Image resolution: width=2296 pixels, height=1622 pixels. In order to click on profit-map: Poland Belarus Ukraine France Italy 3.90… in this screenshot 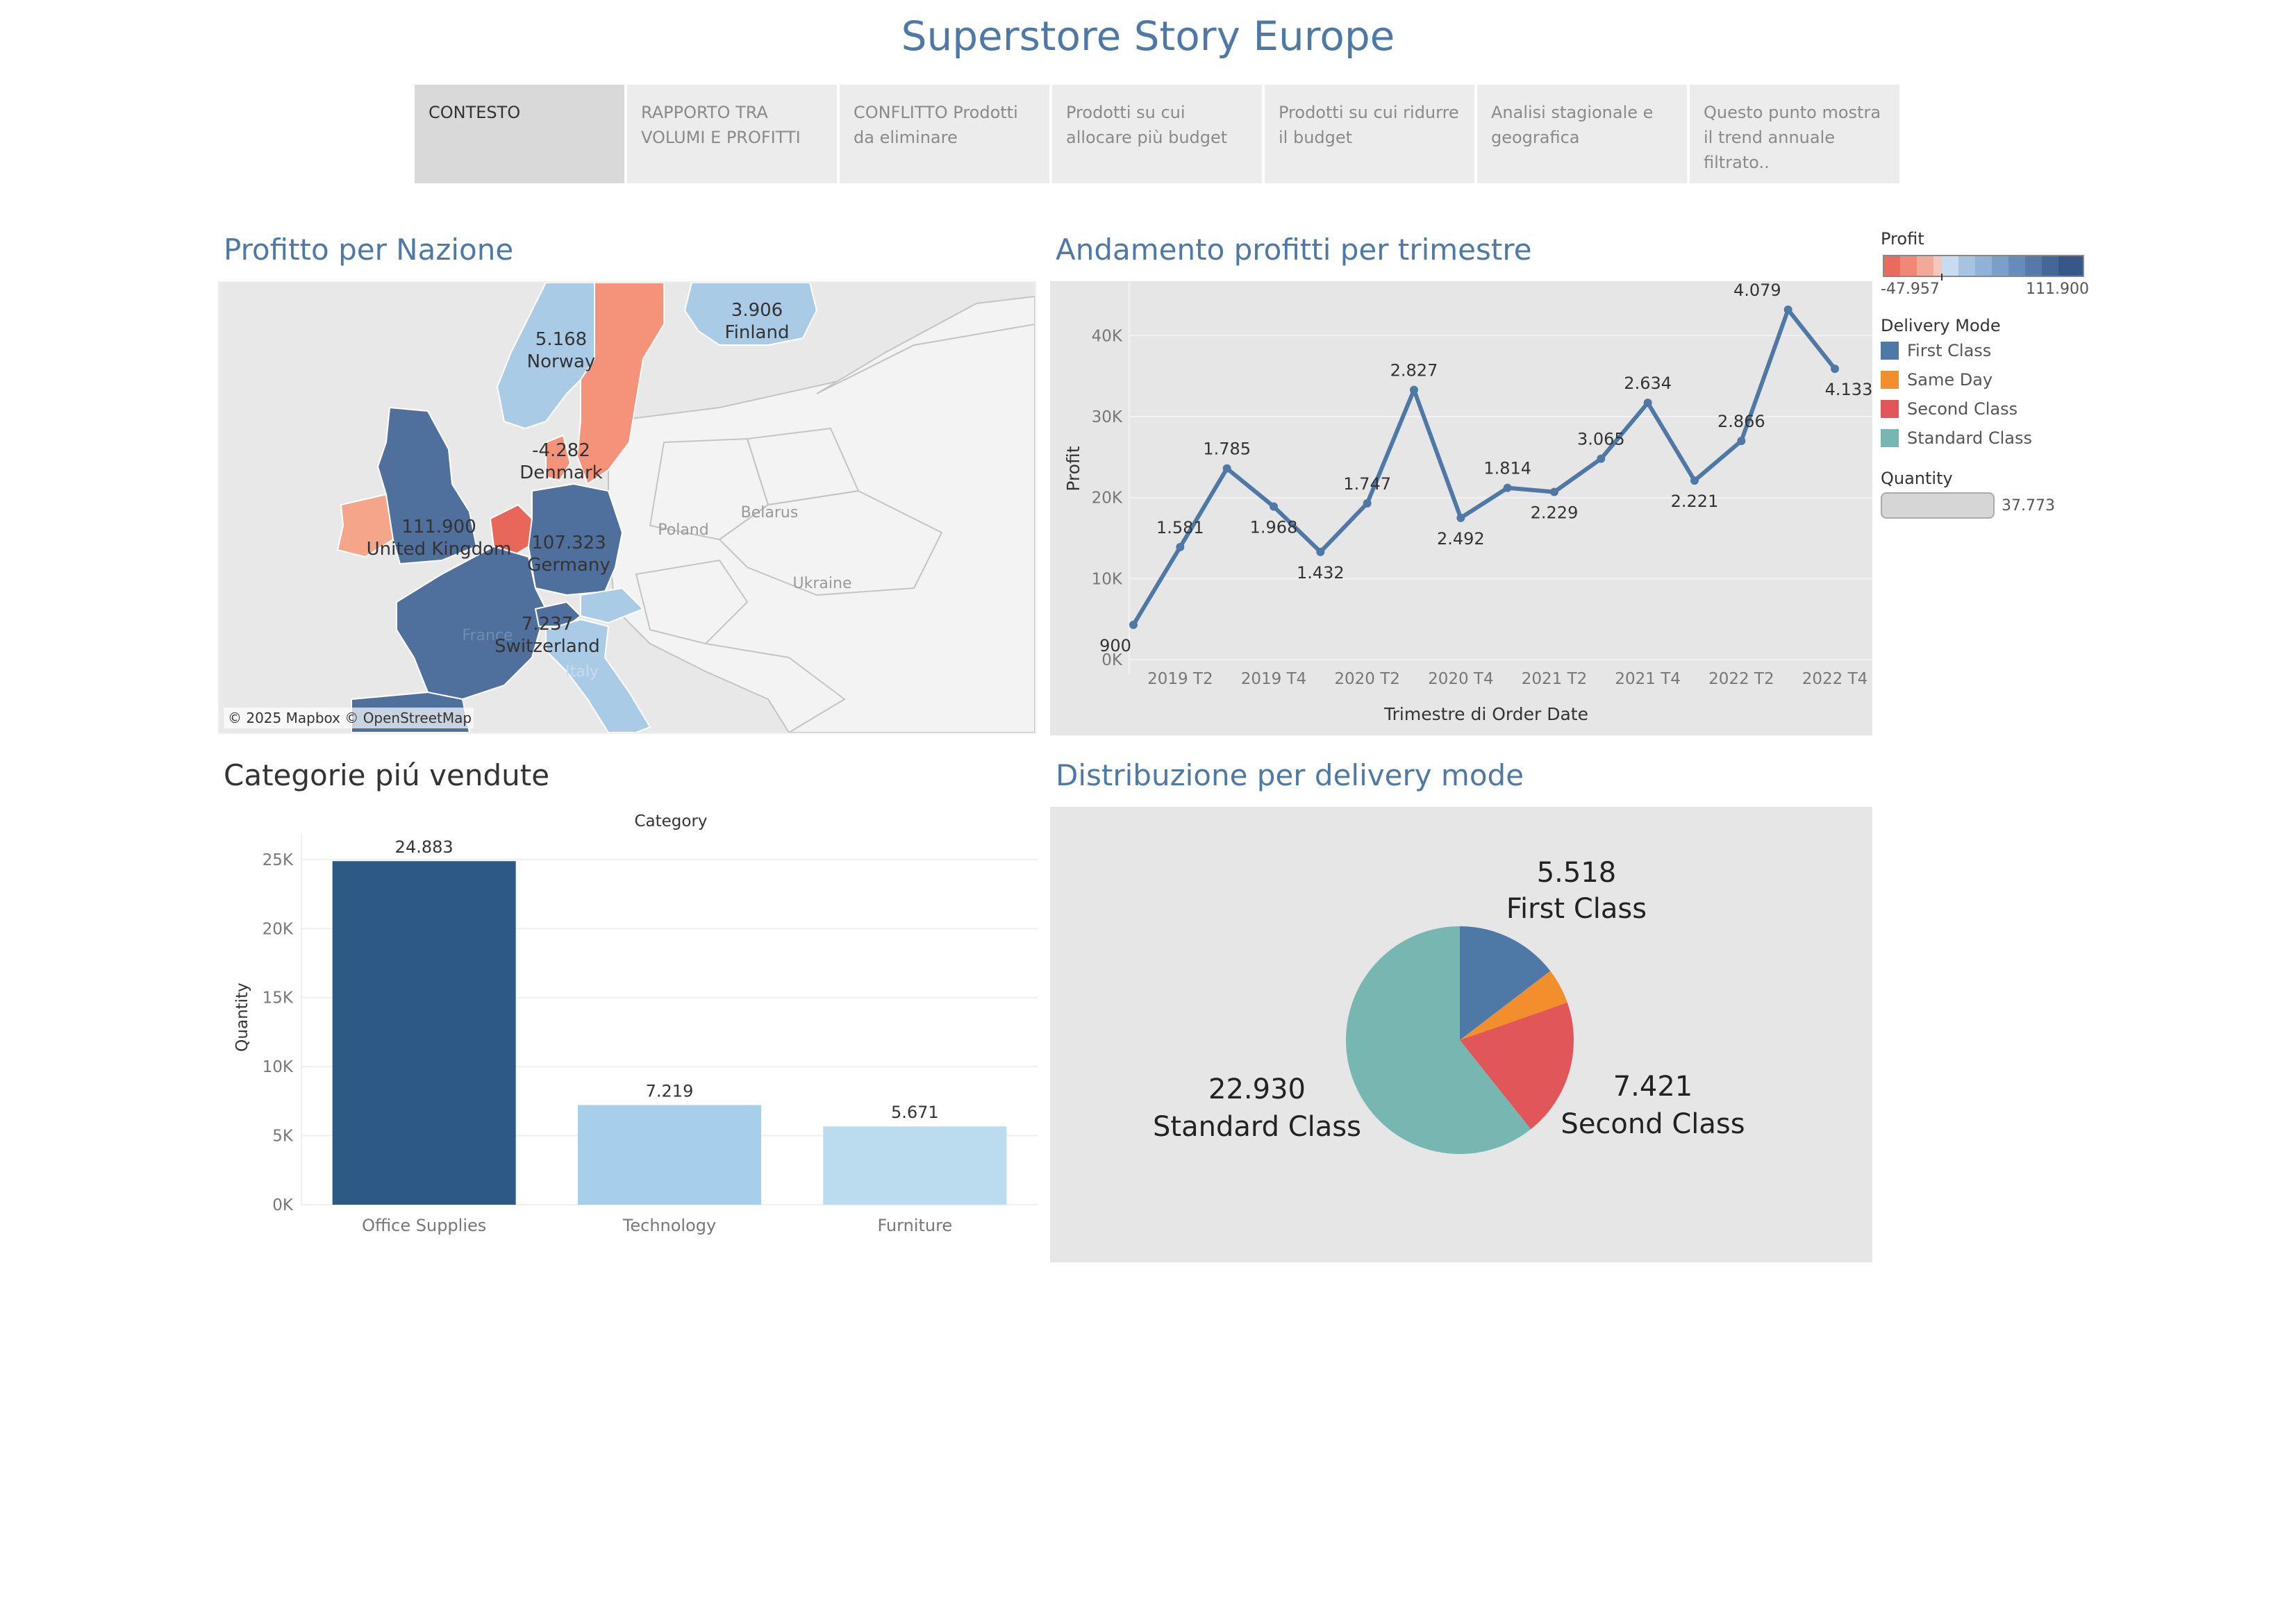, I will do `click(627, 507)`.